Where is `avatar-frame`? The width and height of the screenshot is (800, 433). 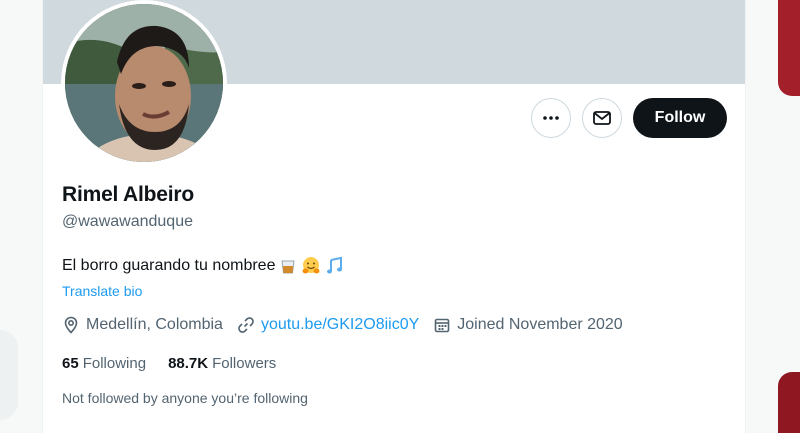 avatar-frame is located at coordinates (144, 83).